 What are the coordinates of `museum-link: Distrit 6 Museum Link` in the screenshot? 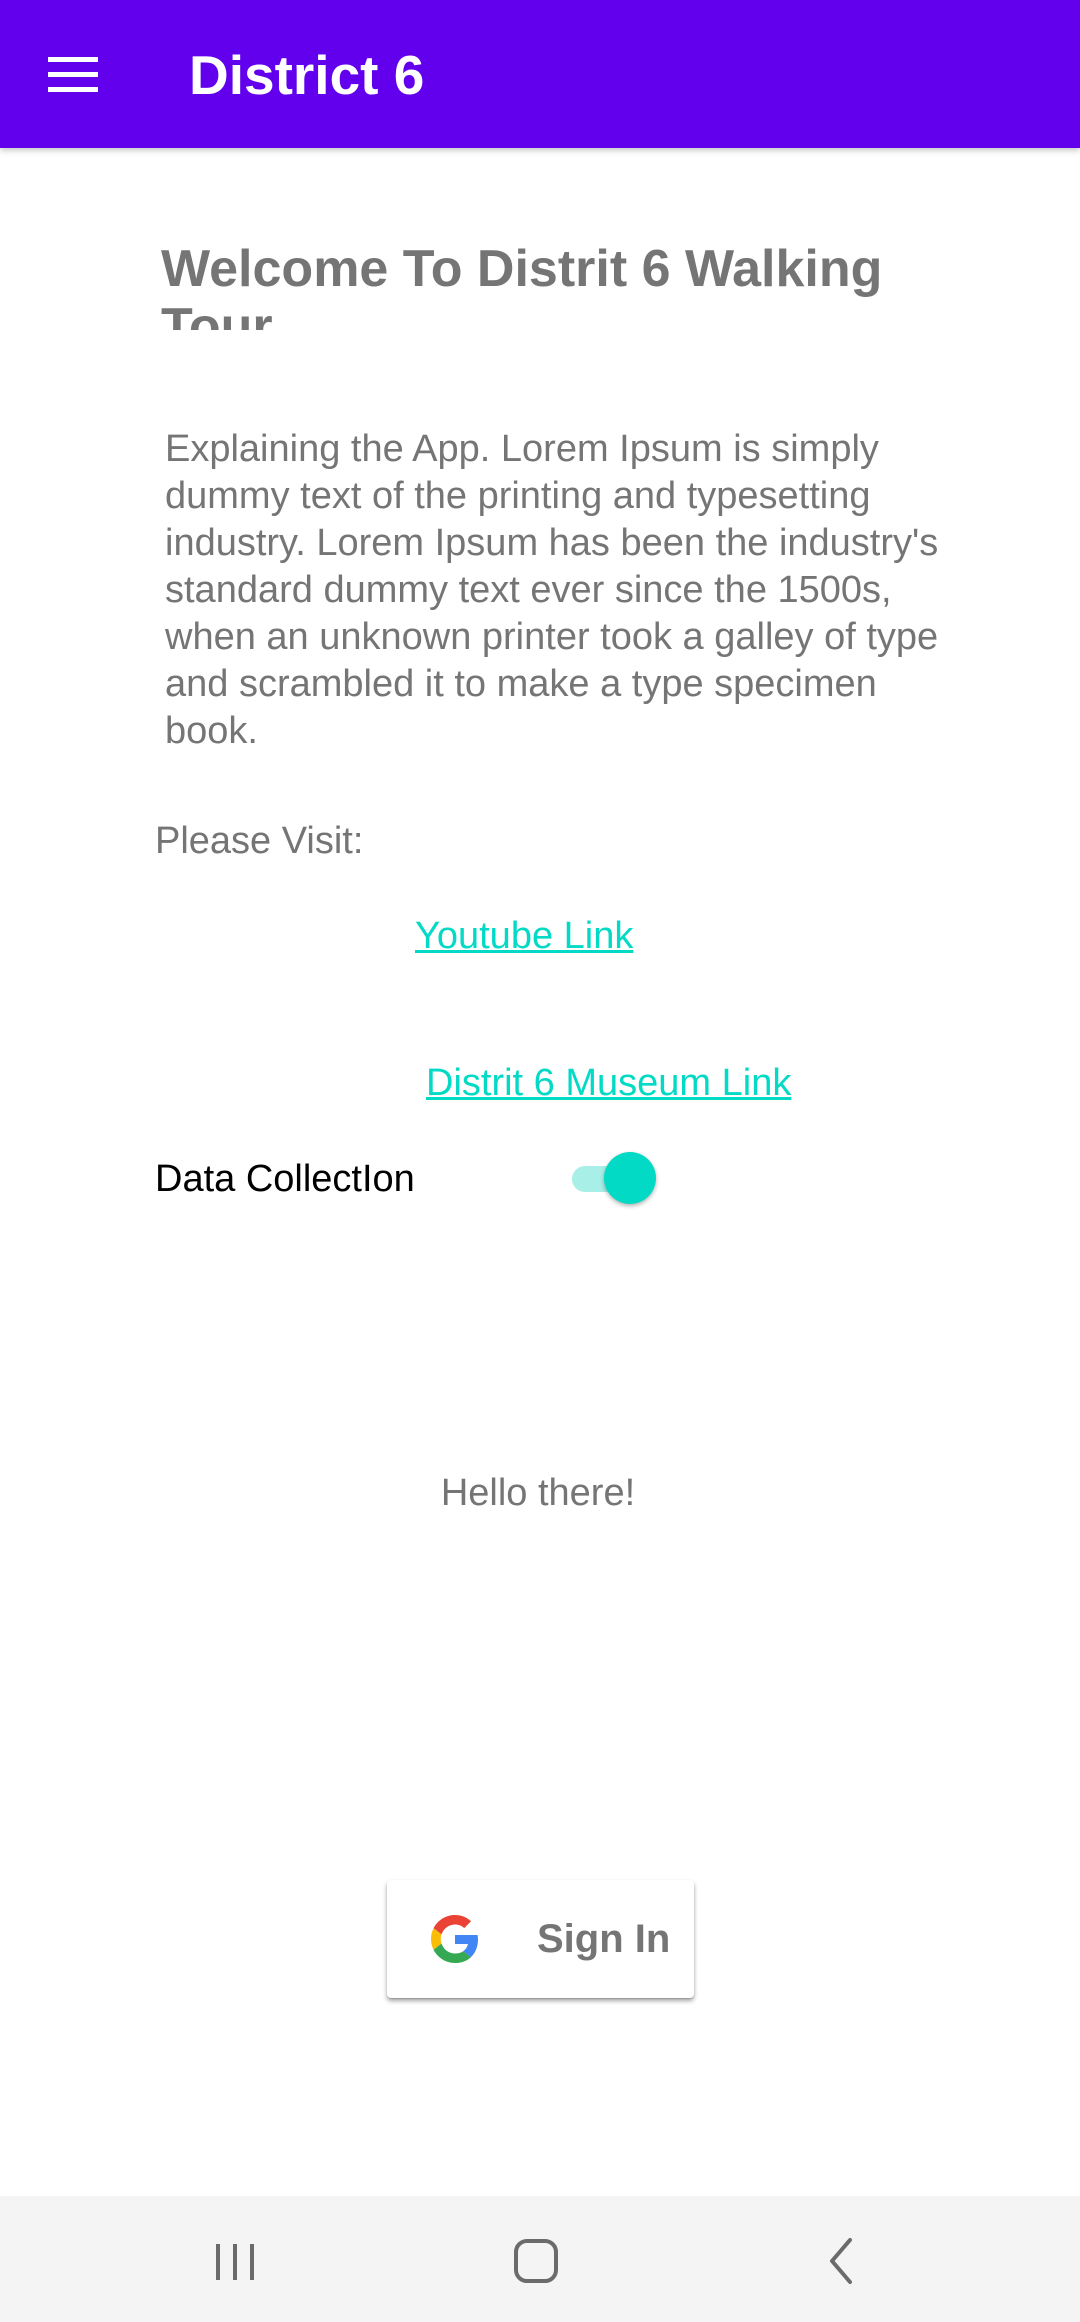 It's located at (608, 1083).